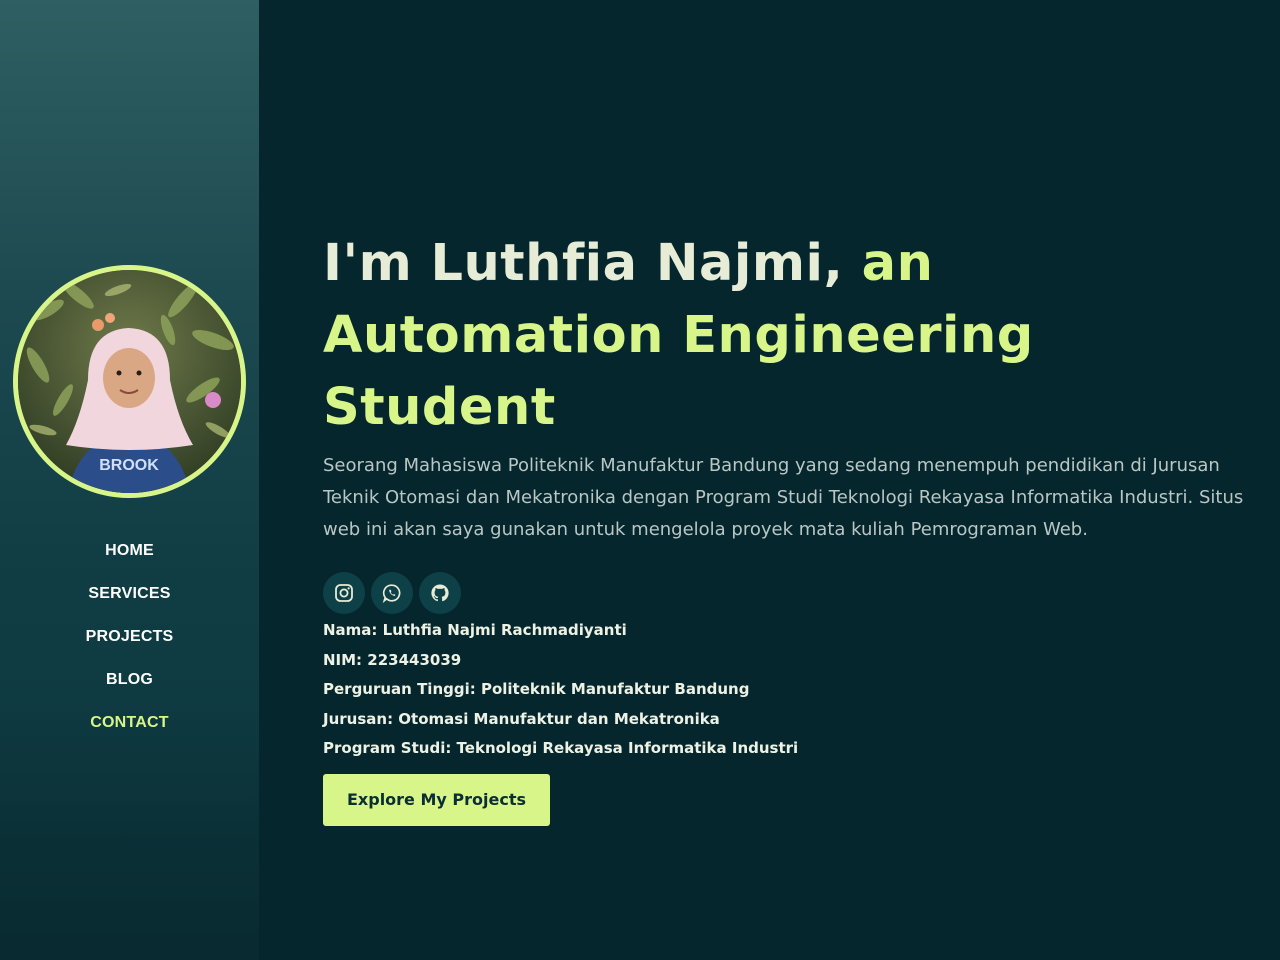 This screenshot has height=960, width=1280. Describe the element at coordinates (392, 659) in the screenshot. I see `info-nim: NIM: 223443039` at that location.